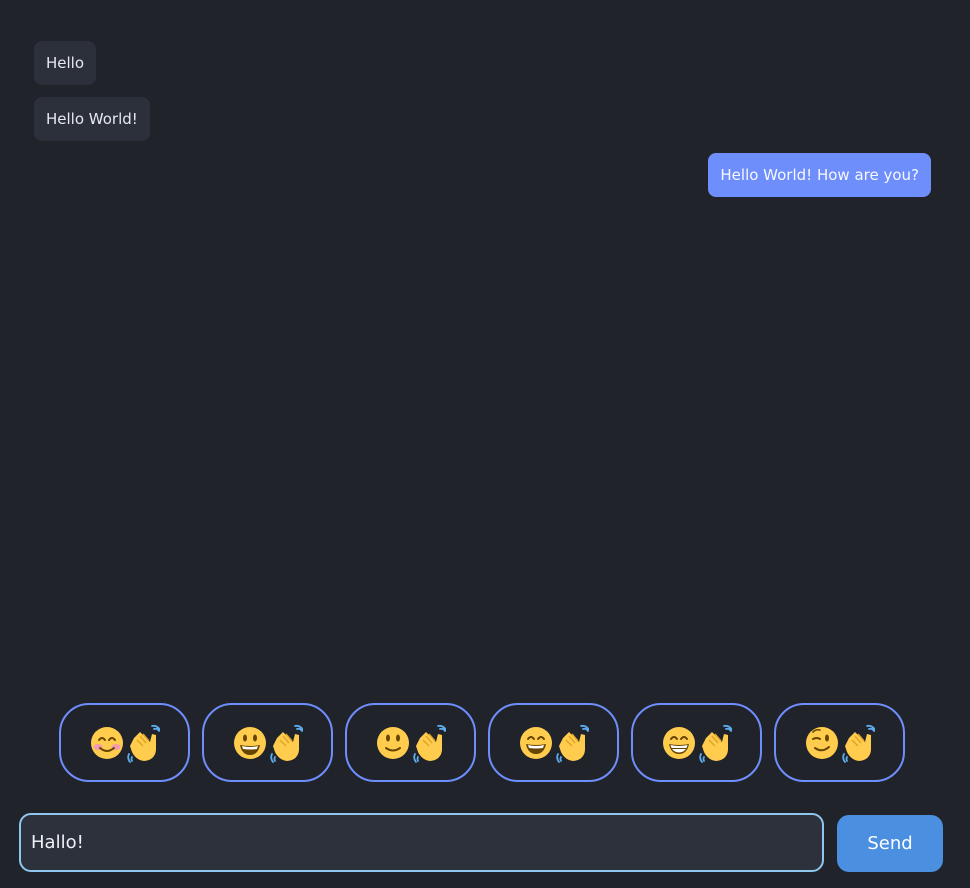 This screenshot has height=888, width=970. I want to click on received-message: Hello World!, so click(92, 119).